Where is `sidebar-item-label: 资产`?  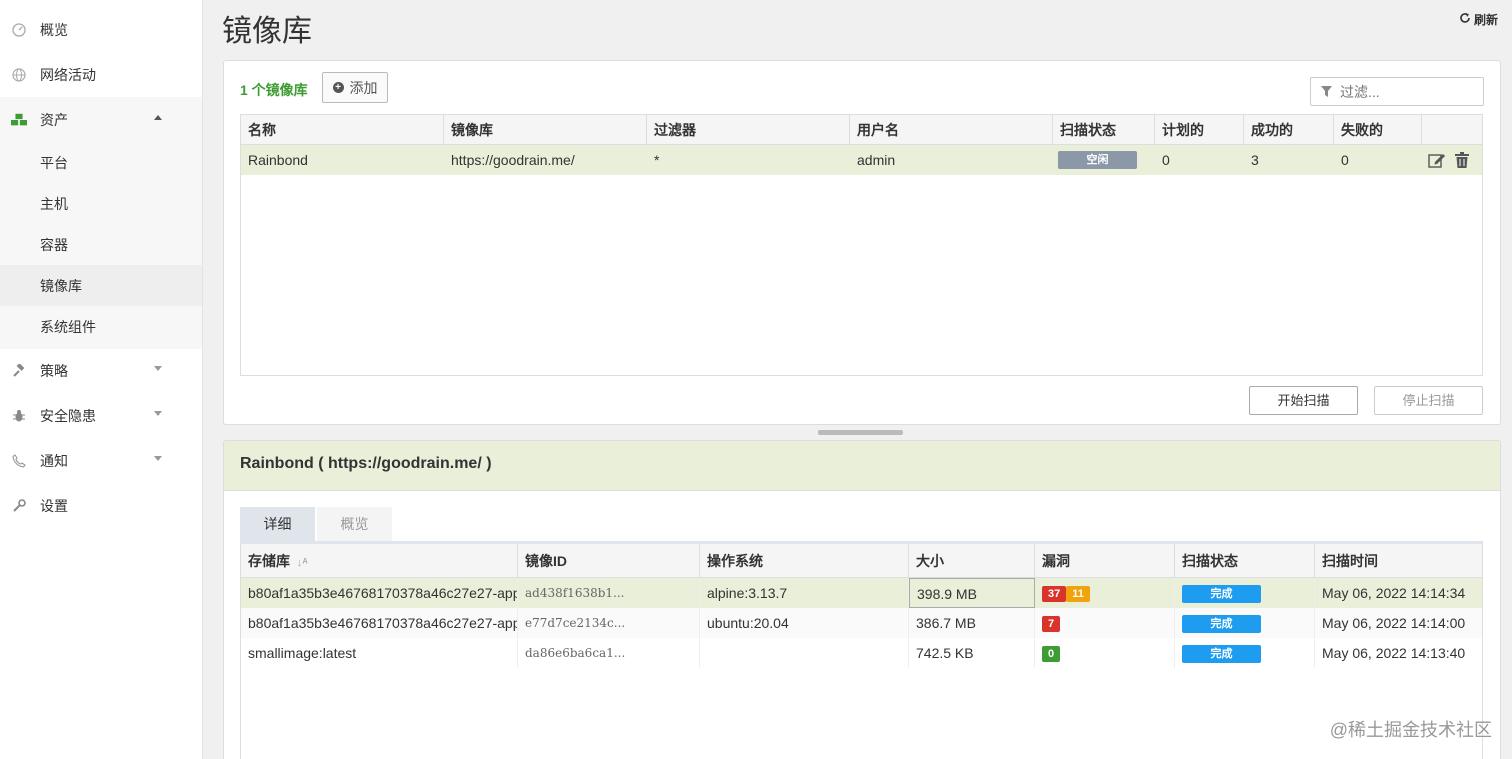
sidebar-item-label: 资产 is located at coordinates (54, 119).